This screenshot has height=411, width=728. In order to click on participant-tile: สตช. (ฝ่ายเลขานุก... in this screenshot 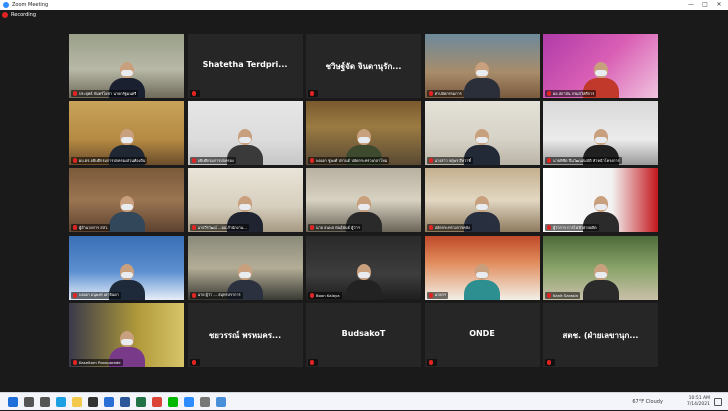, I will do `click(600, 334)`.